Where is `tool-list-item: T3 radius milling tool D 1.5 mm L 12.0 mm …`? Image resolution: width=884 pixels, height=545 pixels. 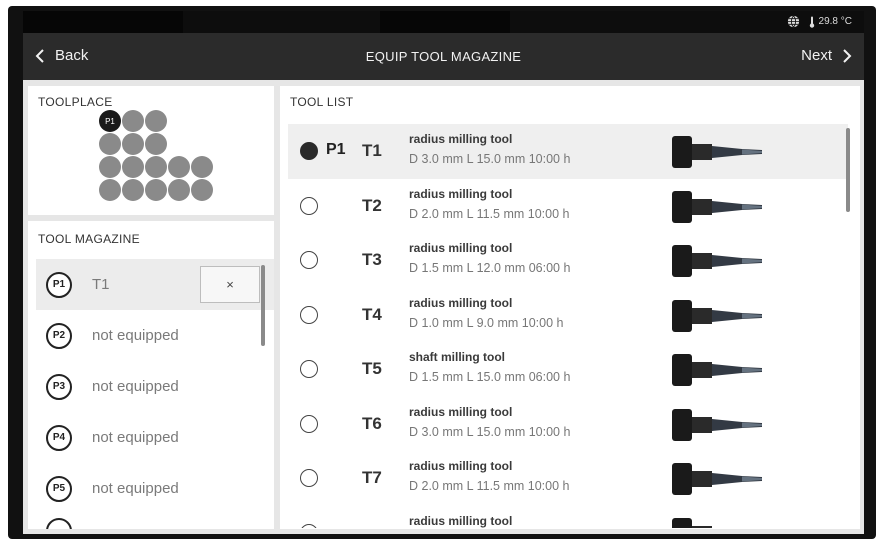 tool-list-item: T3 radius milling tool D 1.5 mm L 12.0 mm … is located at coordinates (568, 260).